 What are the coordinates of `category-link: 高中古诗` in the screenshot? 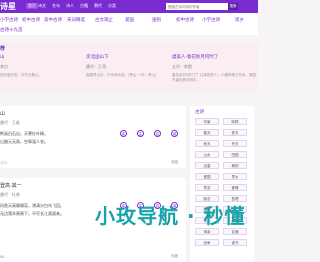 It's located at (53, 20).